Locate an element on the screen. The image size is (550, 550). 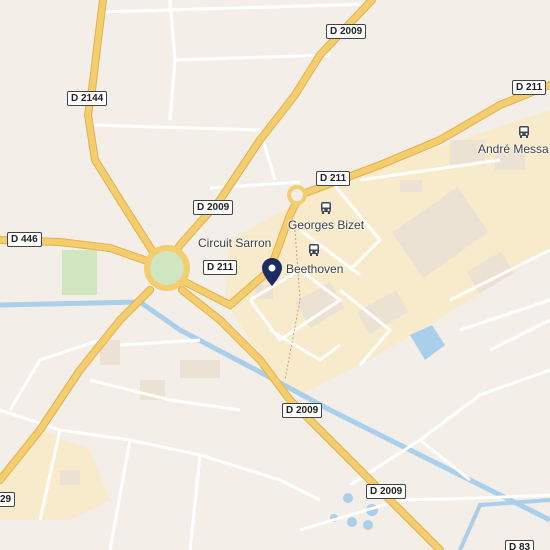
roundabout-north is located at coordinates (297, 195).